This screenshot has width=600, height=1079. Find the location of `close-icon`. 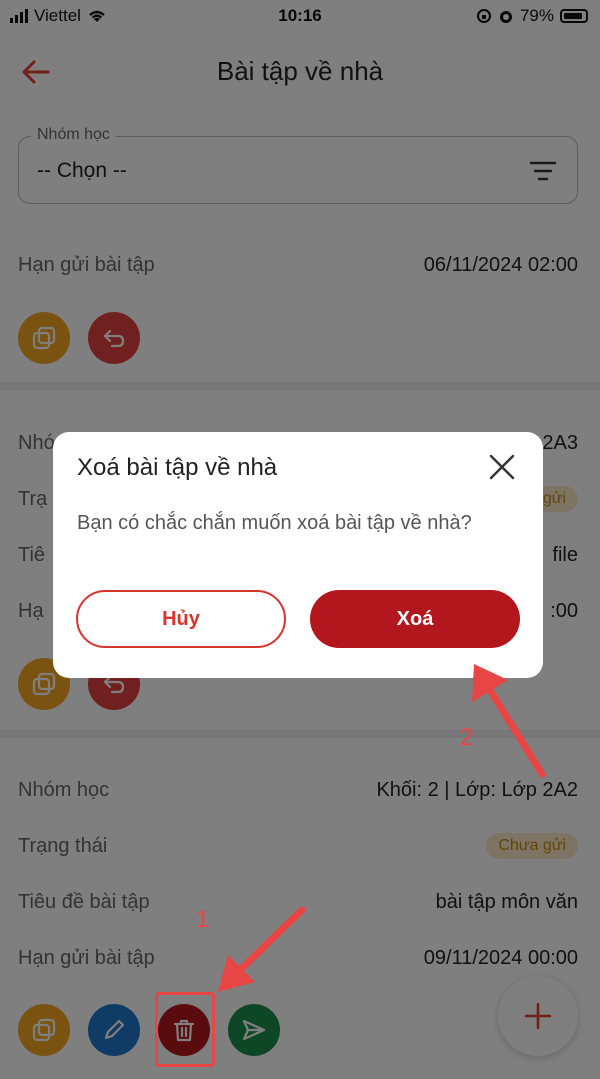

close-icon is located at coordinates (502, 467).